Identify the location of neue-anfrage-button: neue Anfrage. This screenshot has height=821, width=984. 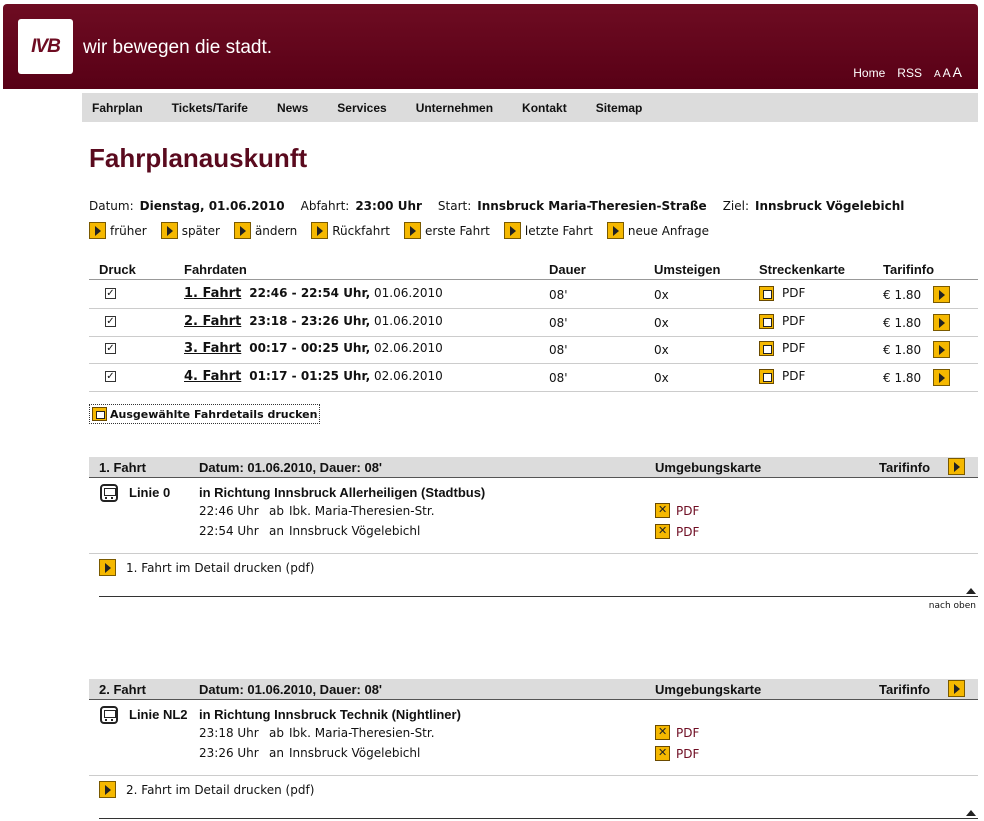
(658, 230).